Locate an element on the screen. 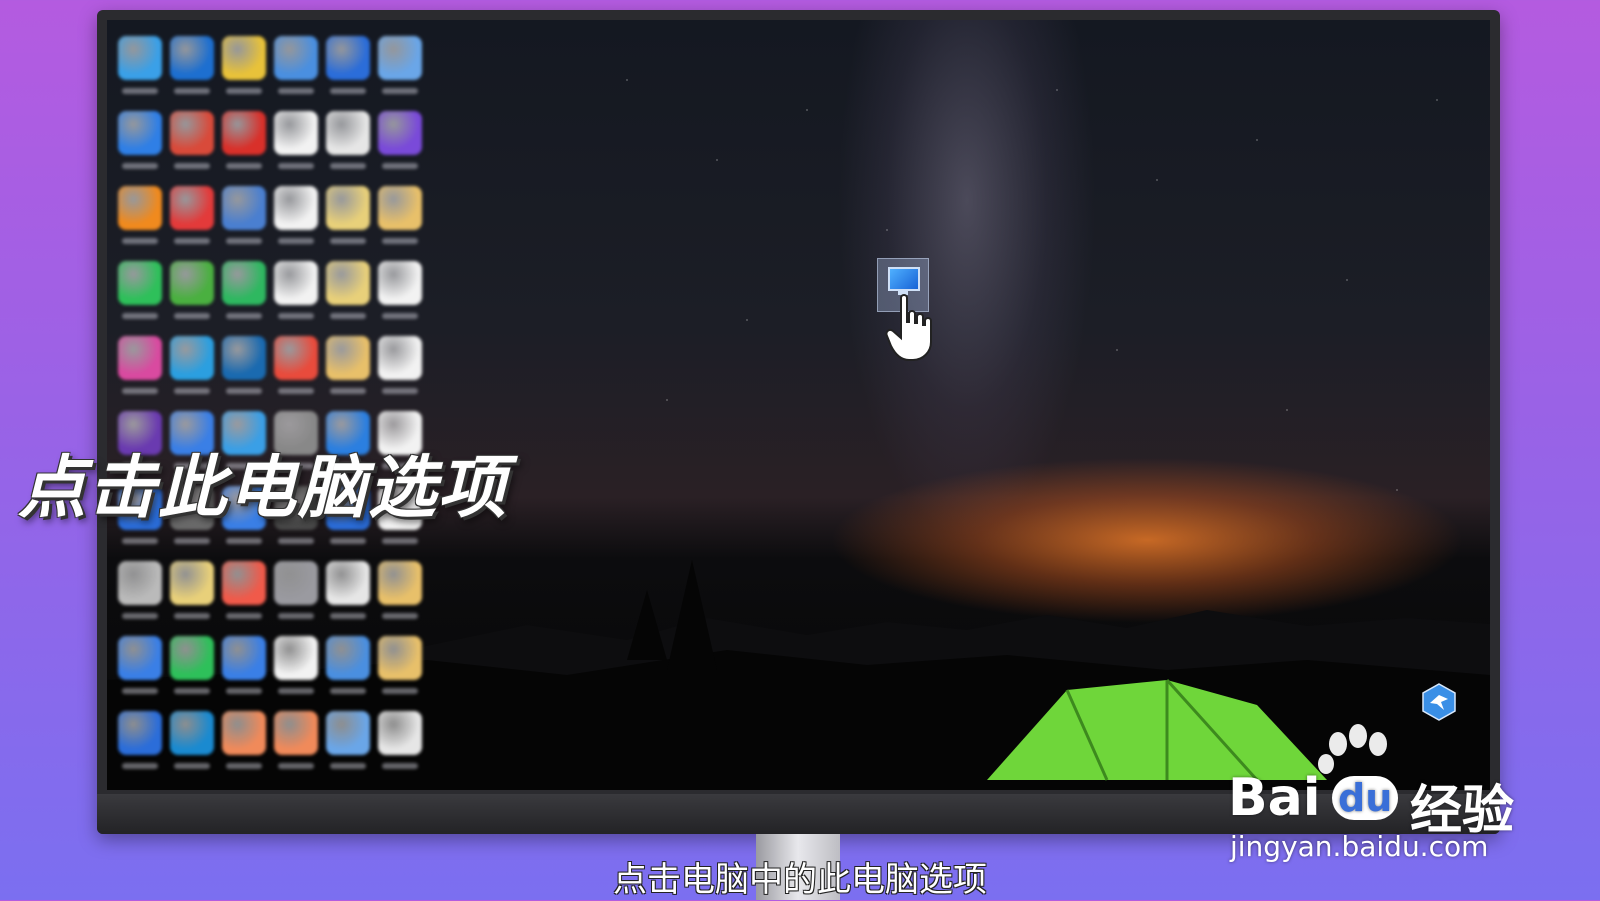 The image size is (1600, 901). watermark-brand-mid: du is located at coordinates (1365, 798).